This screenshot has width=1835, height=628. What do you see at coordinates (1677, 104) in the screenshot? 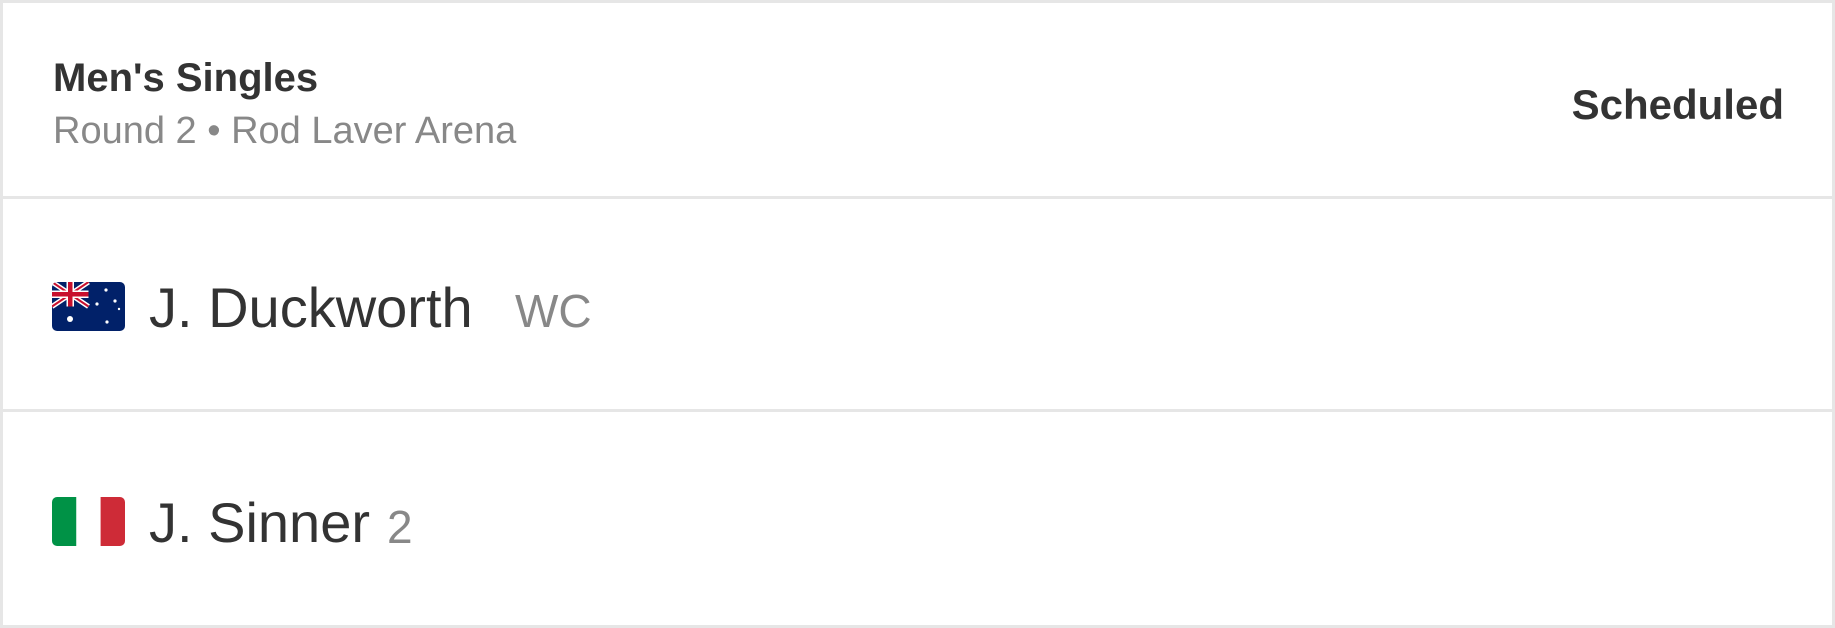
I see `match-status: Scheduled` at bounding box center [1677, 104].